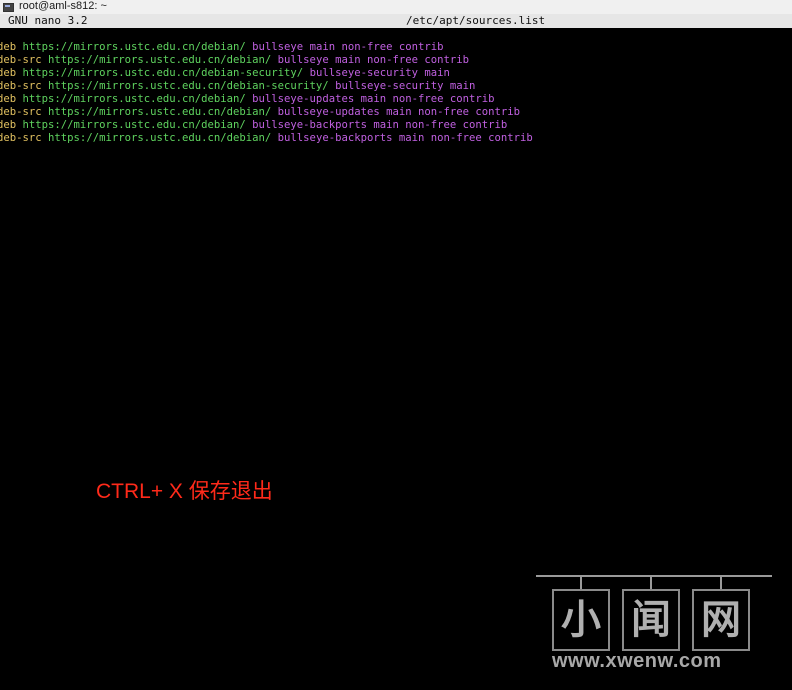  What do you see at coordinates (476, 20) in the screenshot?
I see `nano-filename: /etc/apt/sources.list` at bounding box center [476, 20].